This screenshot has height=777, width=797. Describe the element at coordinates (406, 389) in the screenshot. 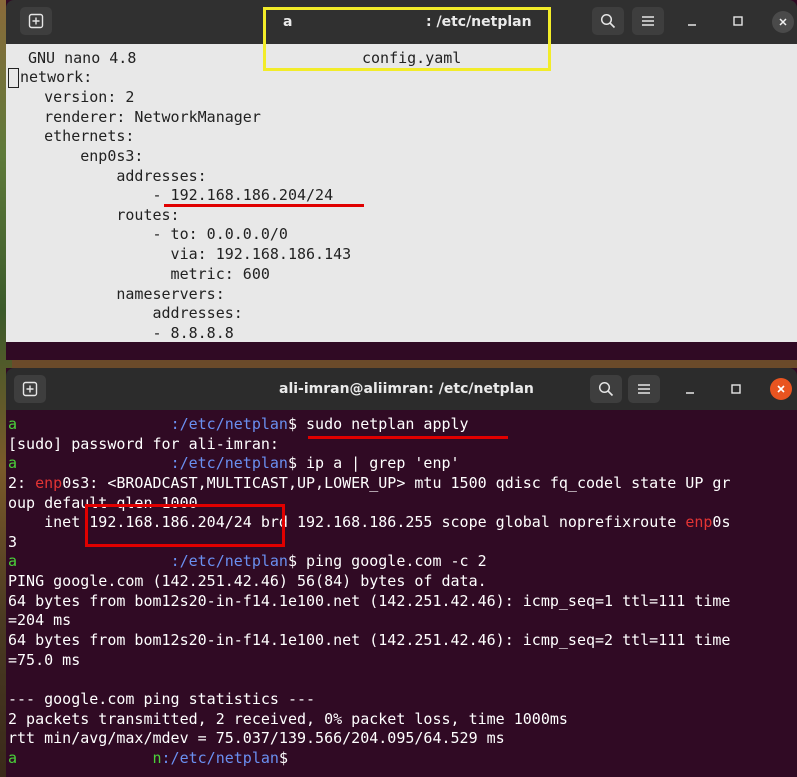

I see `terminal-window-title: ali-imran@aliimran: /etc/netplan` at that location.